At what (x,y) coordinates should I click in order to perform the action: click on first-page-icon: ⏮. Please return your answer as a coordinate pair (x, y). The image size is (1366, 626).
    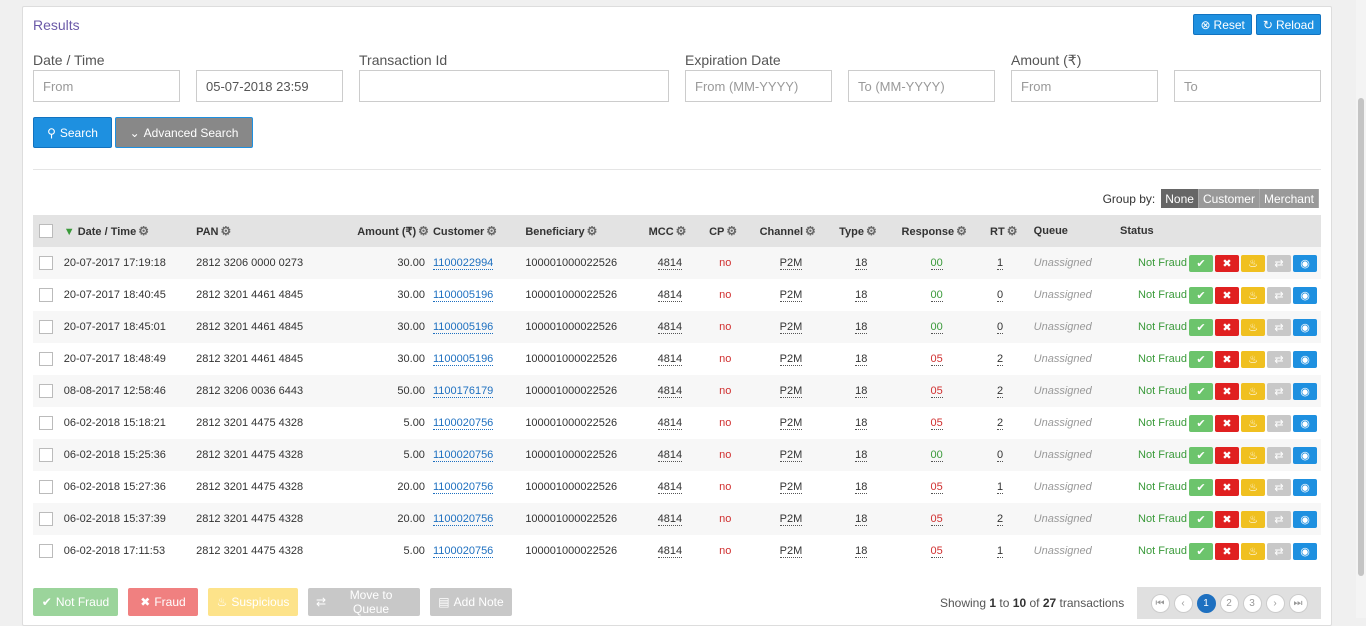
    Looking at the image, I should click on (1160, 603).